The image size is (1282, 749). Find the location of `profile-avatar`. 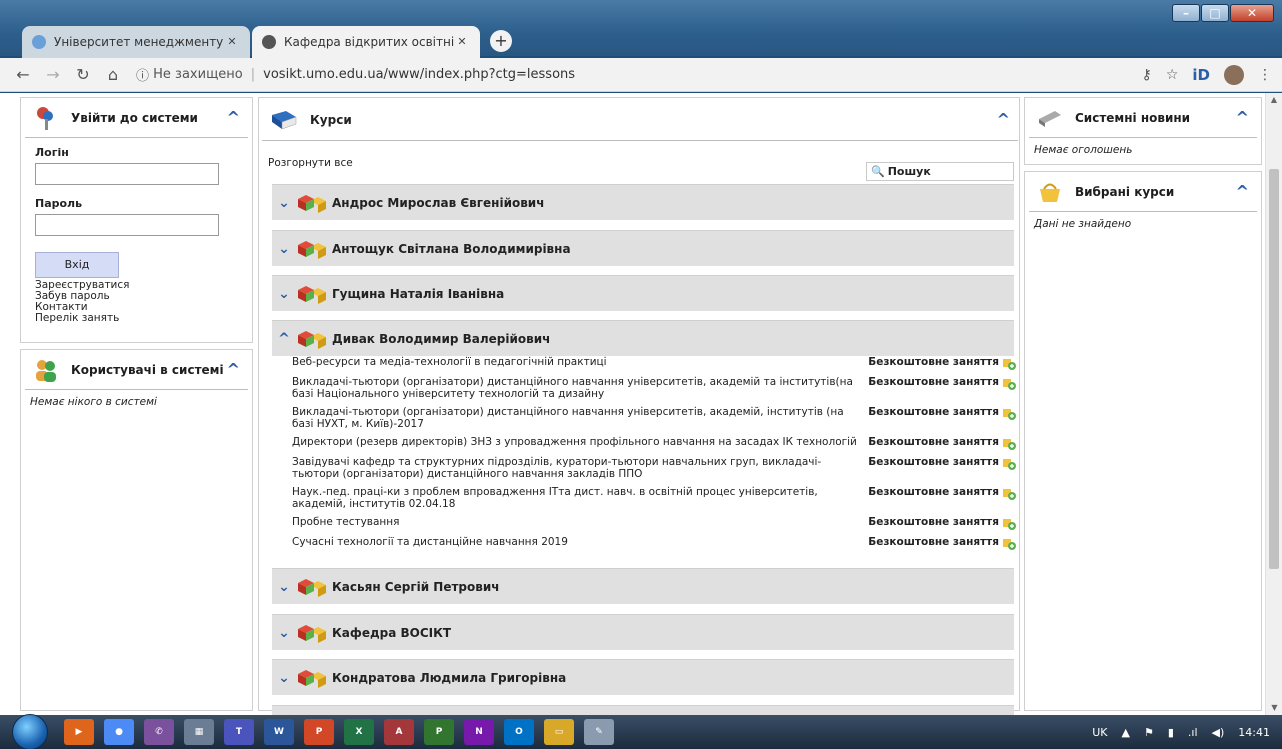

profile-avatar is located at coordinates (1234, 74).